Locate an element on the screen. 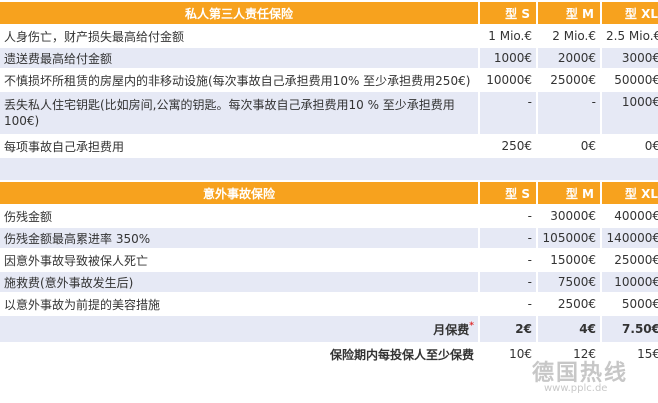 This screenshot has width=658, height=403. value-xl: 50000€ is located at coordinates (630, 80).